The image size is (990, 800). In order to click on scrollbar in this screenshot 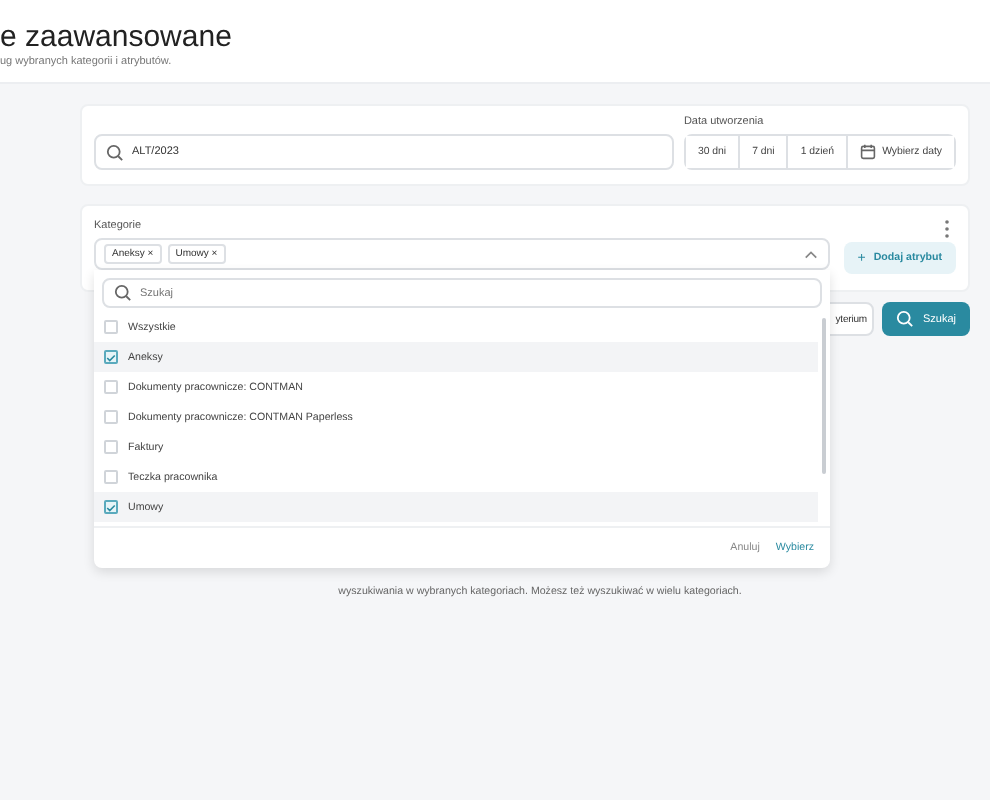, I will do `click(824, 396)`.